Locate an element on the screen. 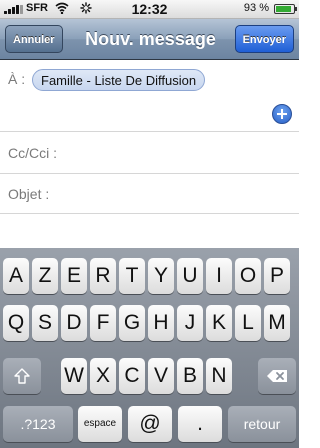  at-key: @ is located at coordinates (150, 424).